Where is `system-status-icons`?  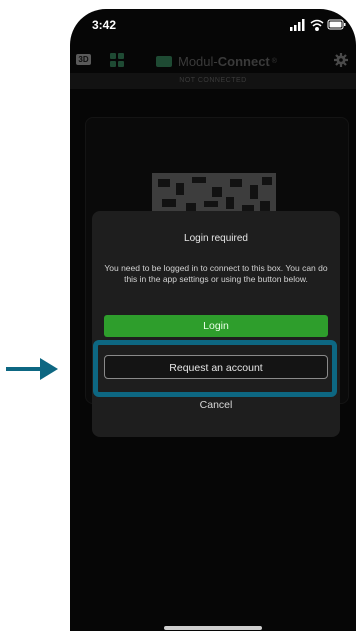
system-status-icons is located at coordinates (318, 25).